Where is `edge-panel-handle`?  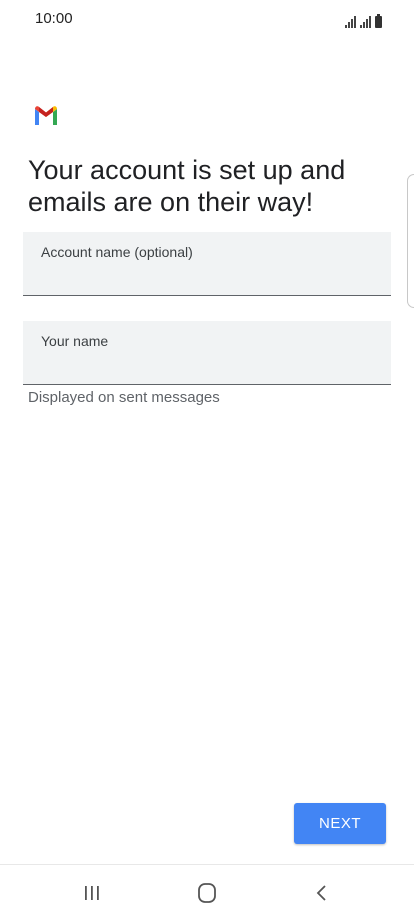
edge-panel-handle is located at coordinates (410, 241).